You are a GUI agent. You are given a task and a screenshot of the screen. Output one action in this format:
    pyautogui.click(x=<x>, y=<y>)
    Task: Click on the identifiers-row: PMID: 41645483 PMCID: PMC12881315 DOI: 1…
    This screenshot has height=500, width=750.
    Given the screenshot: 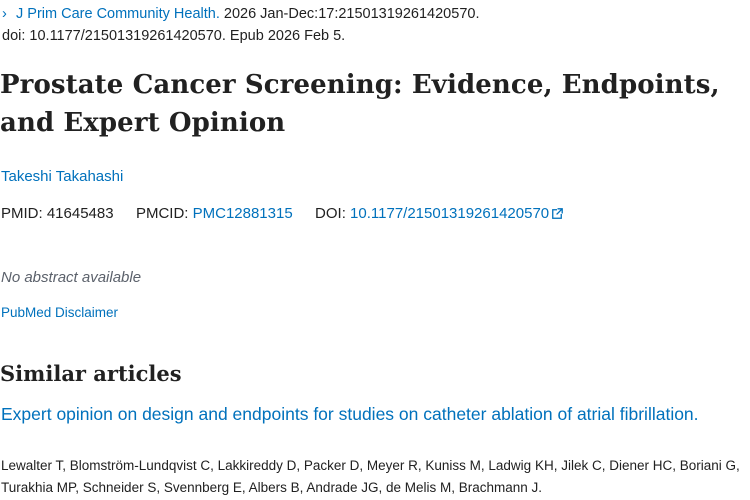 What is the action you would take?
    pyautogui.click(x=282, y=214)
    